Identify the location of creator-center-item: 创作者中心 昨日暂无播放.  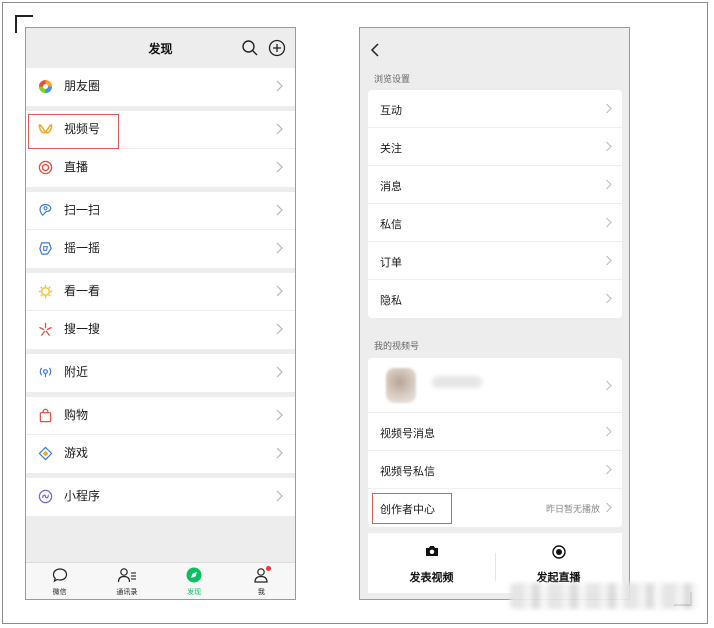
(495, 508).